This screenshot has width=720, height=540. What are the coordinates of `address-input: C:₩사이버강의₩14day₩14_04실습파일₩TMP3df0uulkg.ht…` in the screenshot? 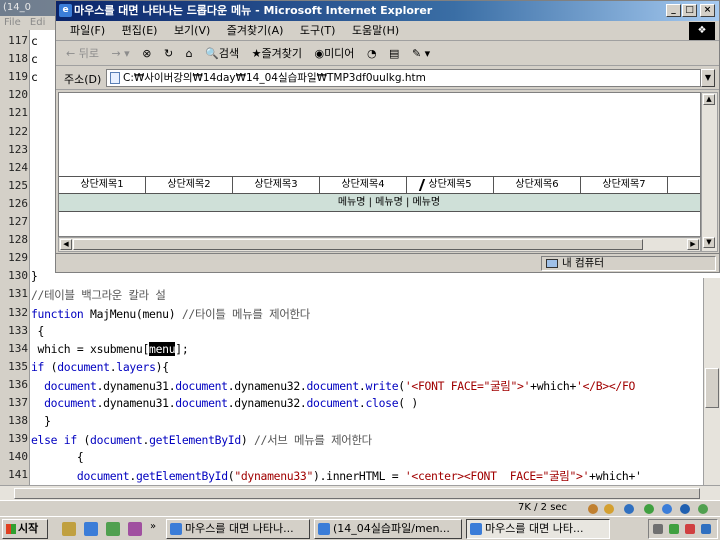 It's located at (403, 78).